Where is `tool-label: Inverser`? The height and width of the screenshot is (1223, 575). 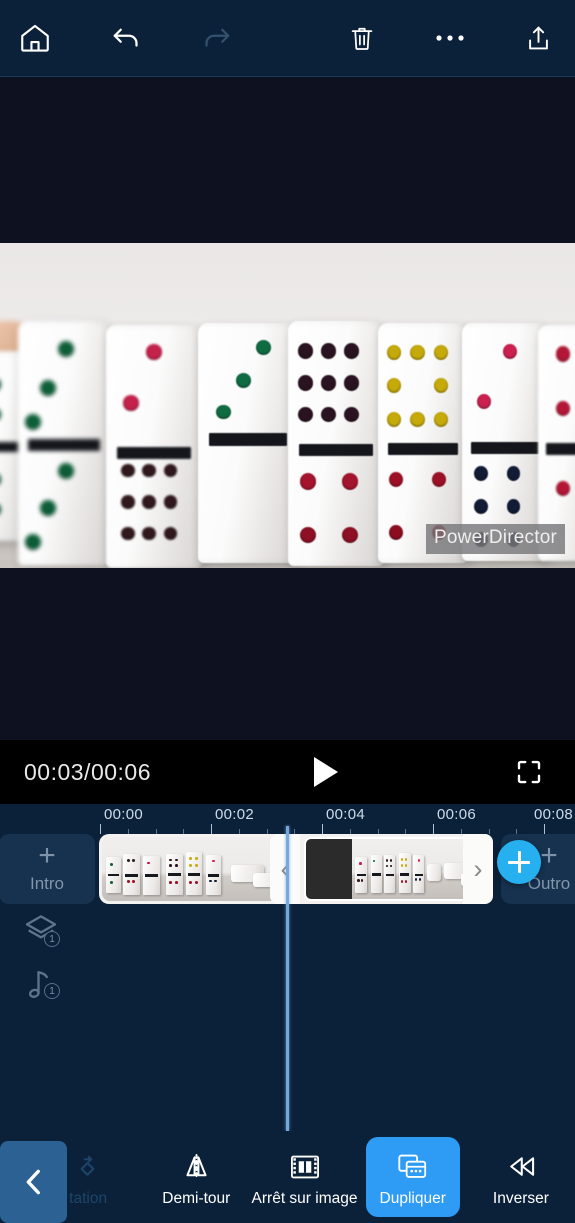
tool-label: Inverser is located at coordinates (520, 1198).